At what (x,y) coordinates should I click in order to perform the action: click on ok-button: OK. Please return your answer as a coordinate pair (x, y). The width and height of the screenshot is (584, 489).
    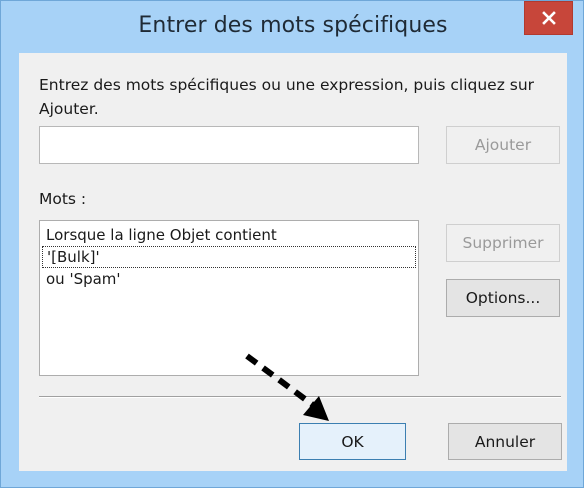
    Looking at the image, I should click on (352, 441).